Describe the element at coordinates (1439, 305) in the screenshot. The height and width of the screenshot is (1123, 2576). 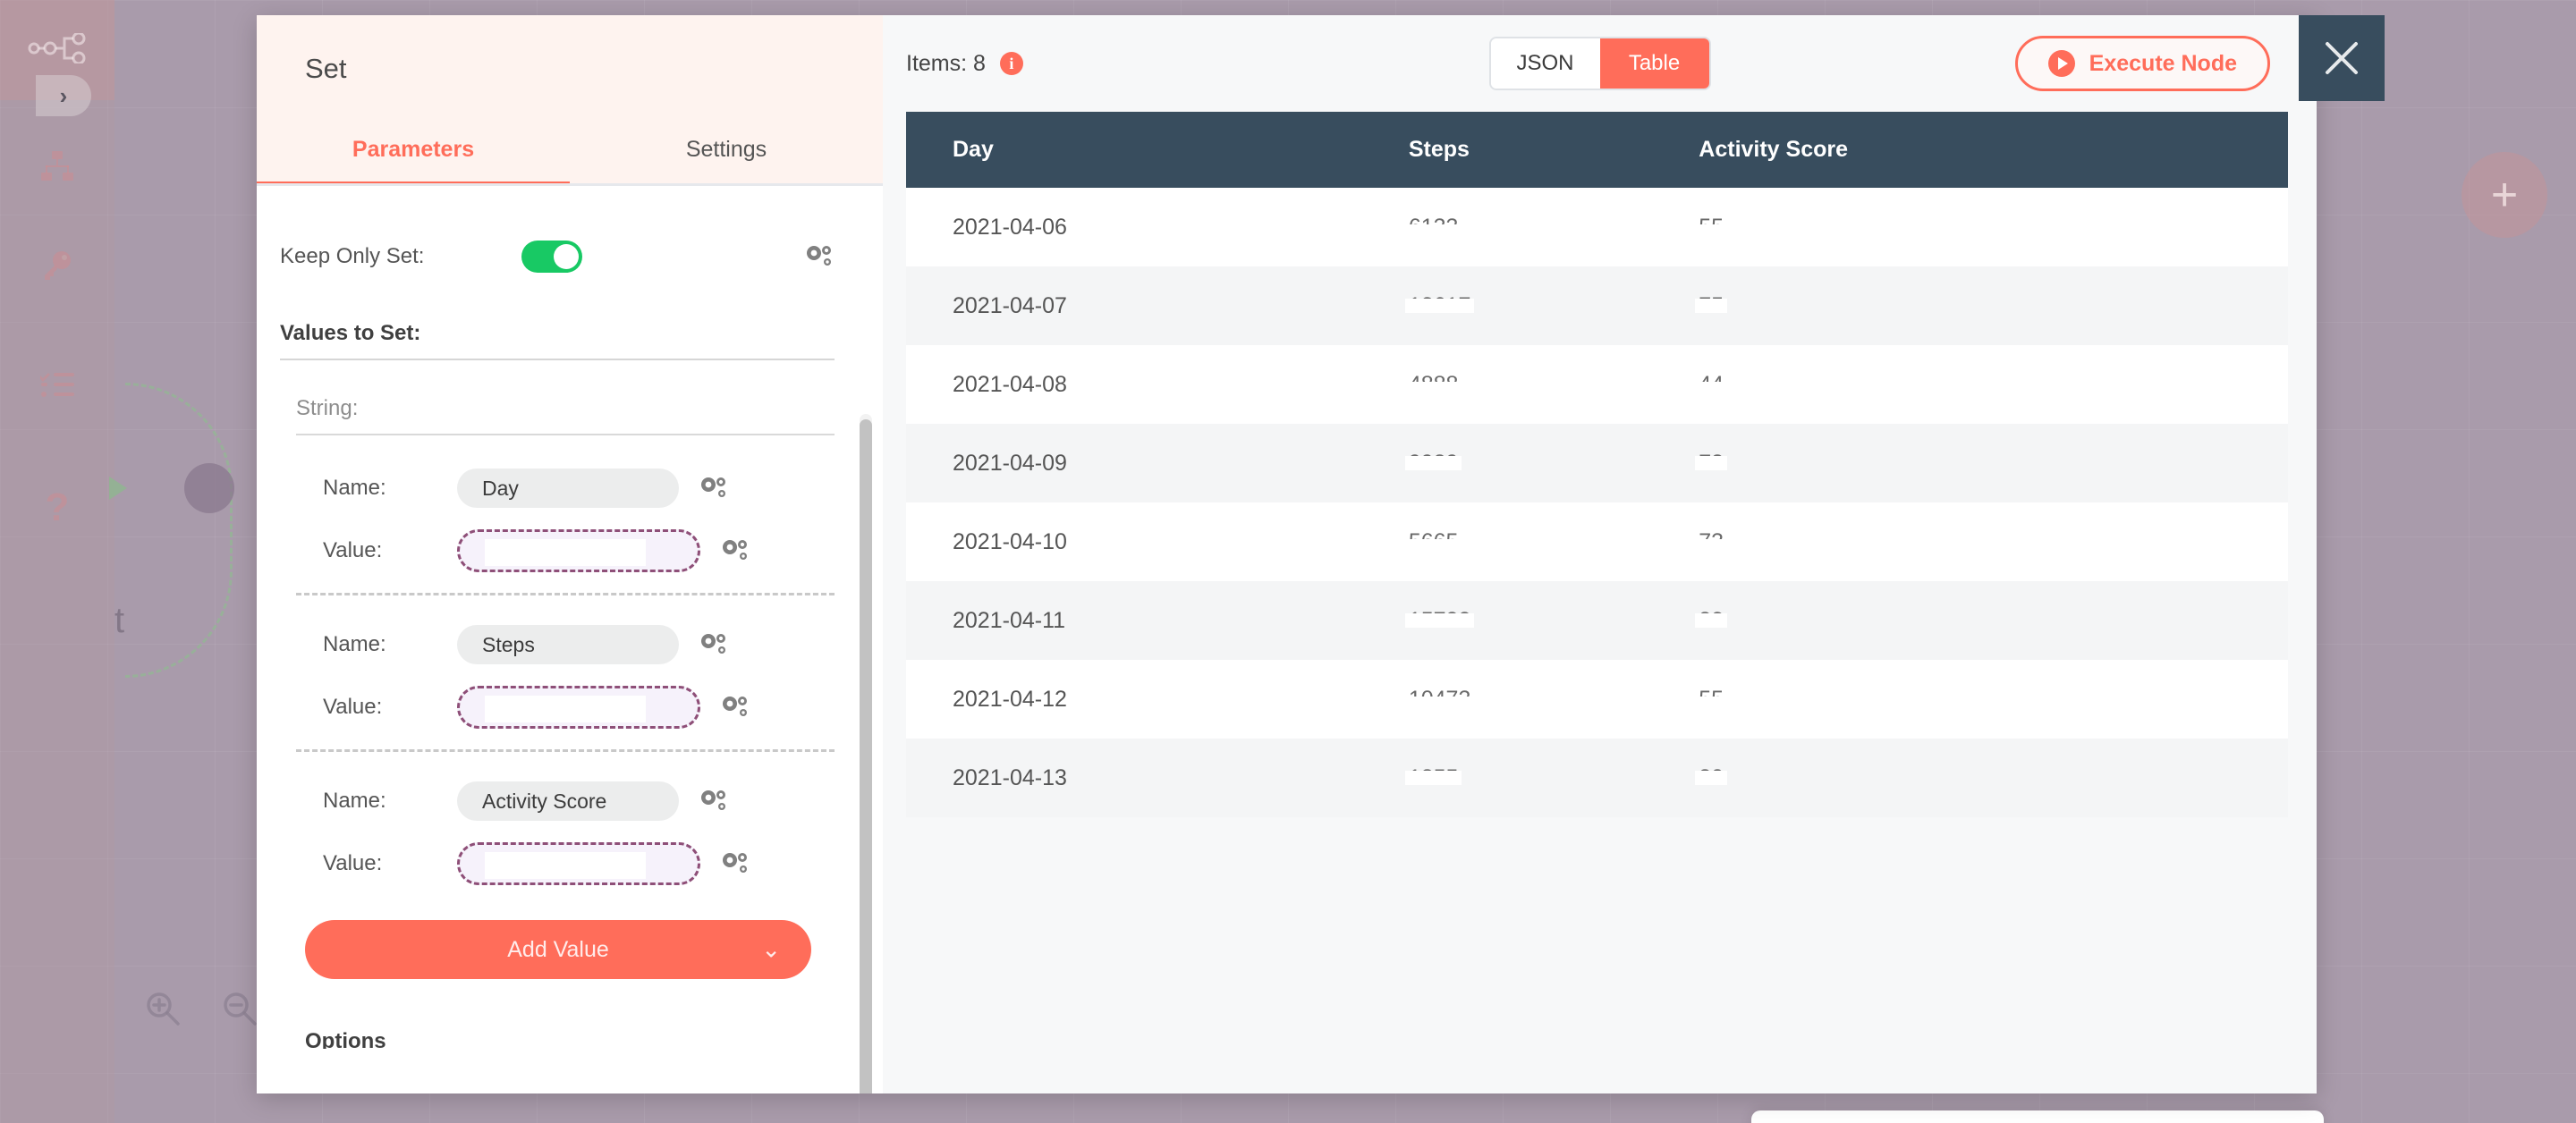
I see `redacted-value: 12617` at that location.